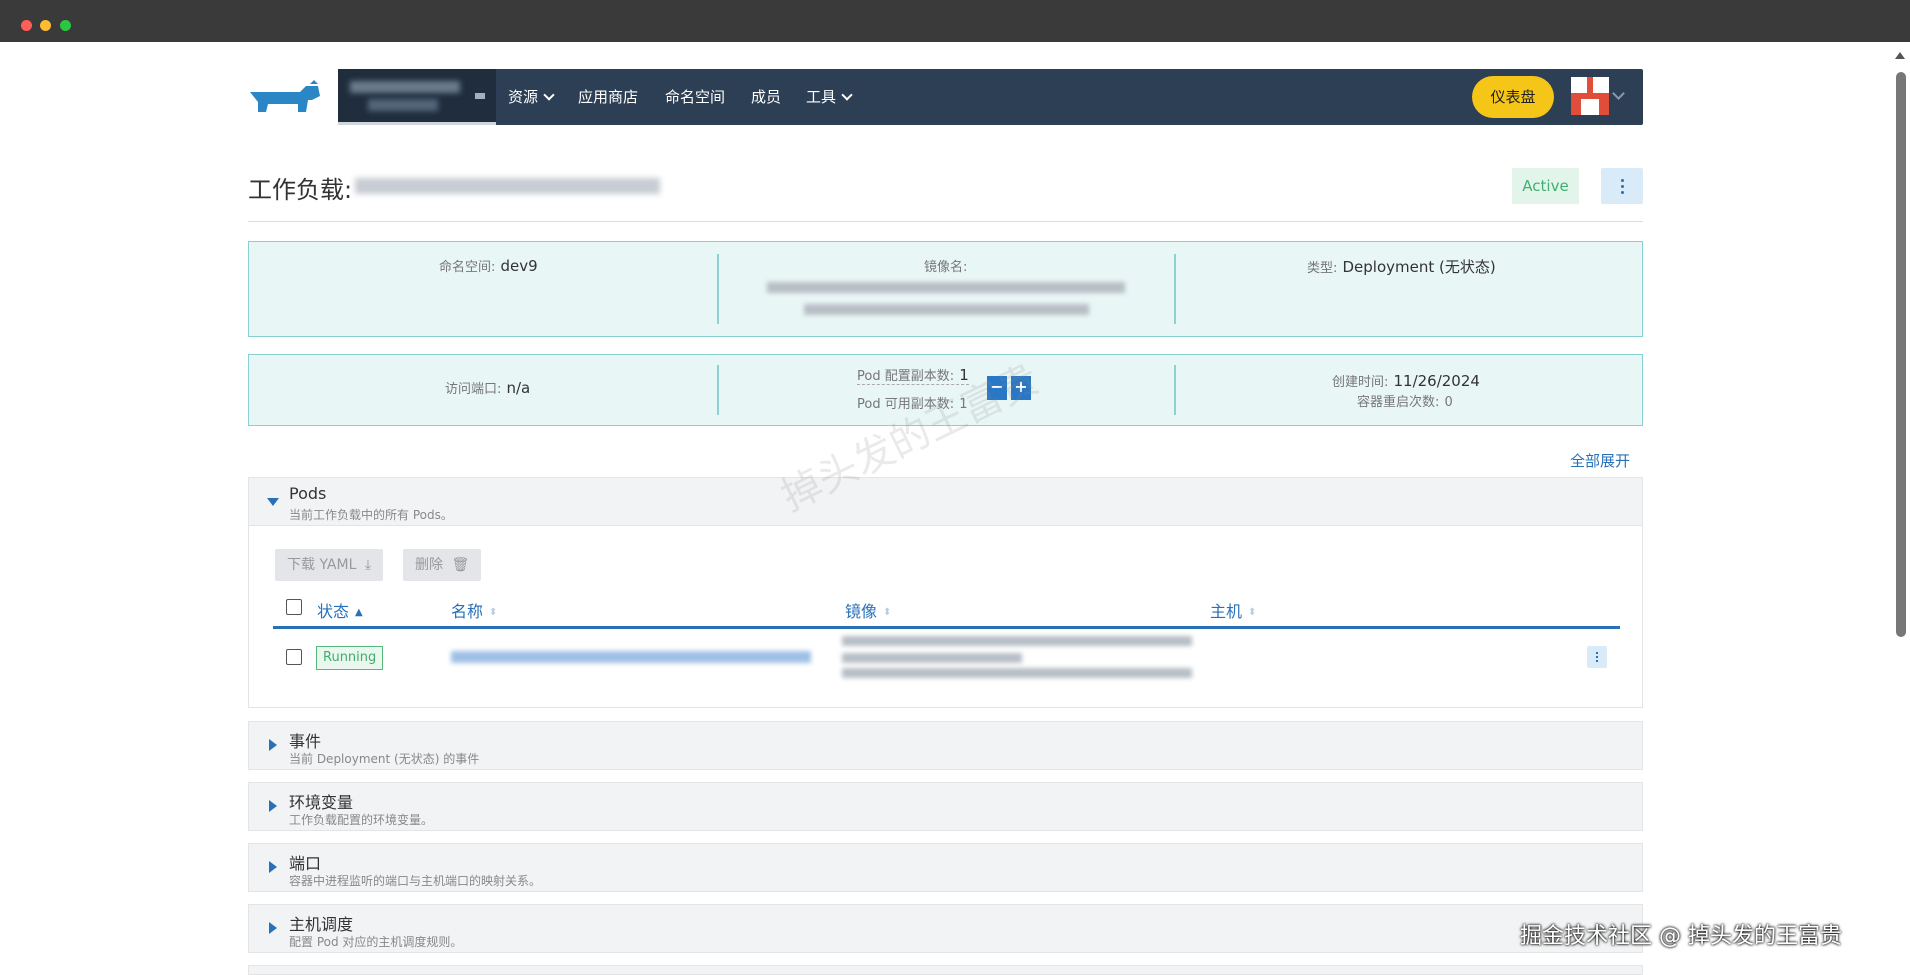 This screenshot has height=975, width=1910. Describe the element at coordinates (1419, 267) in the screenshot. I see `type-value: Deployment (无状态)` at that location.